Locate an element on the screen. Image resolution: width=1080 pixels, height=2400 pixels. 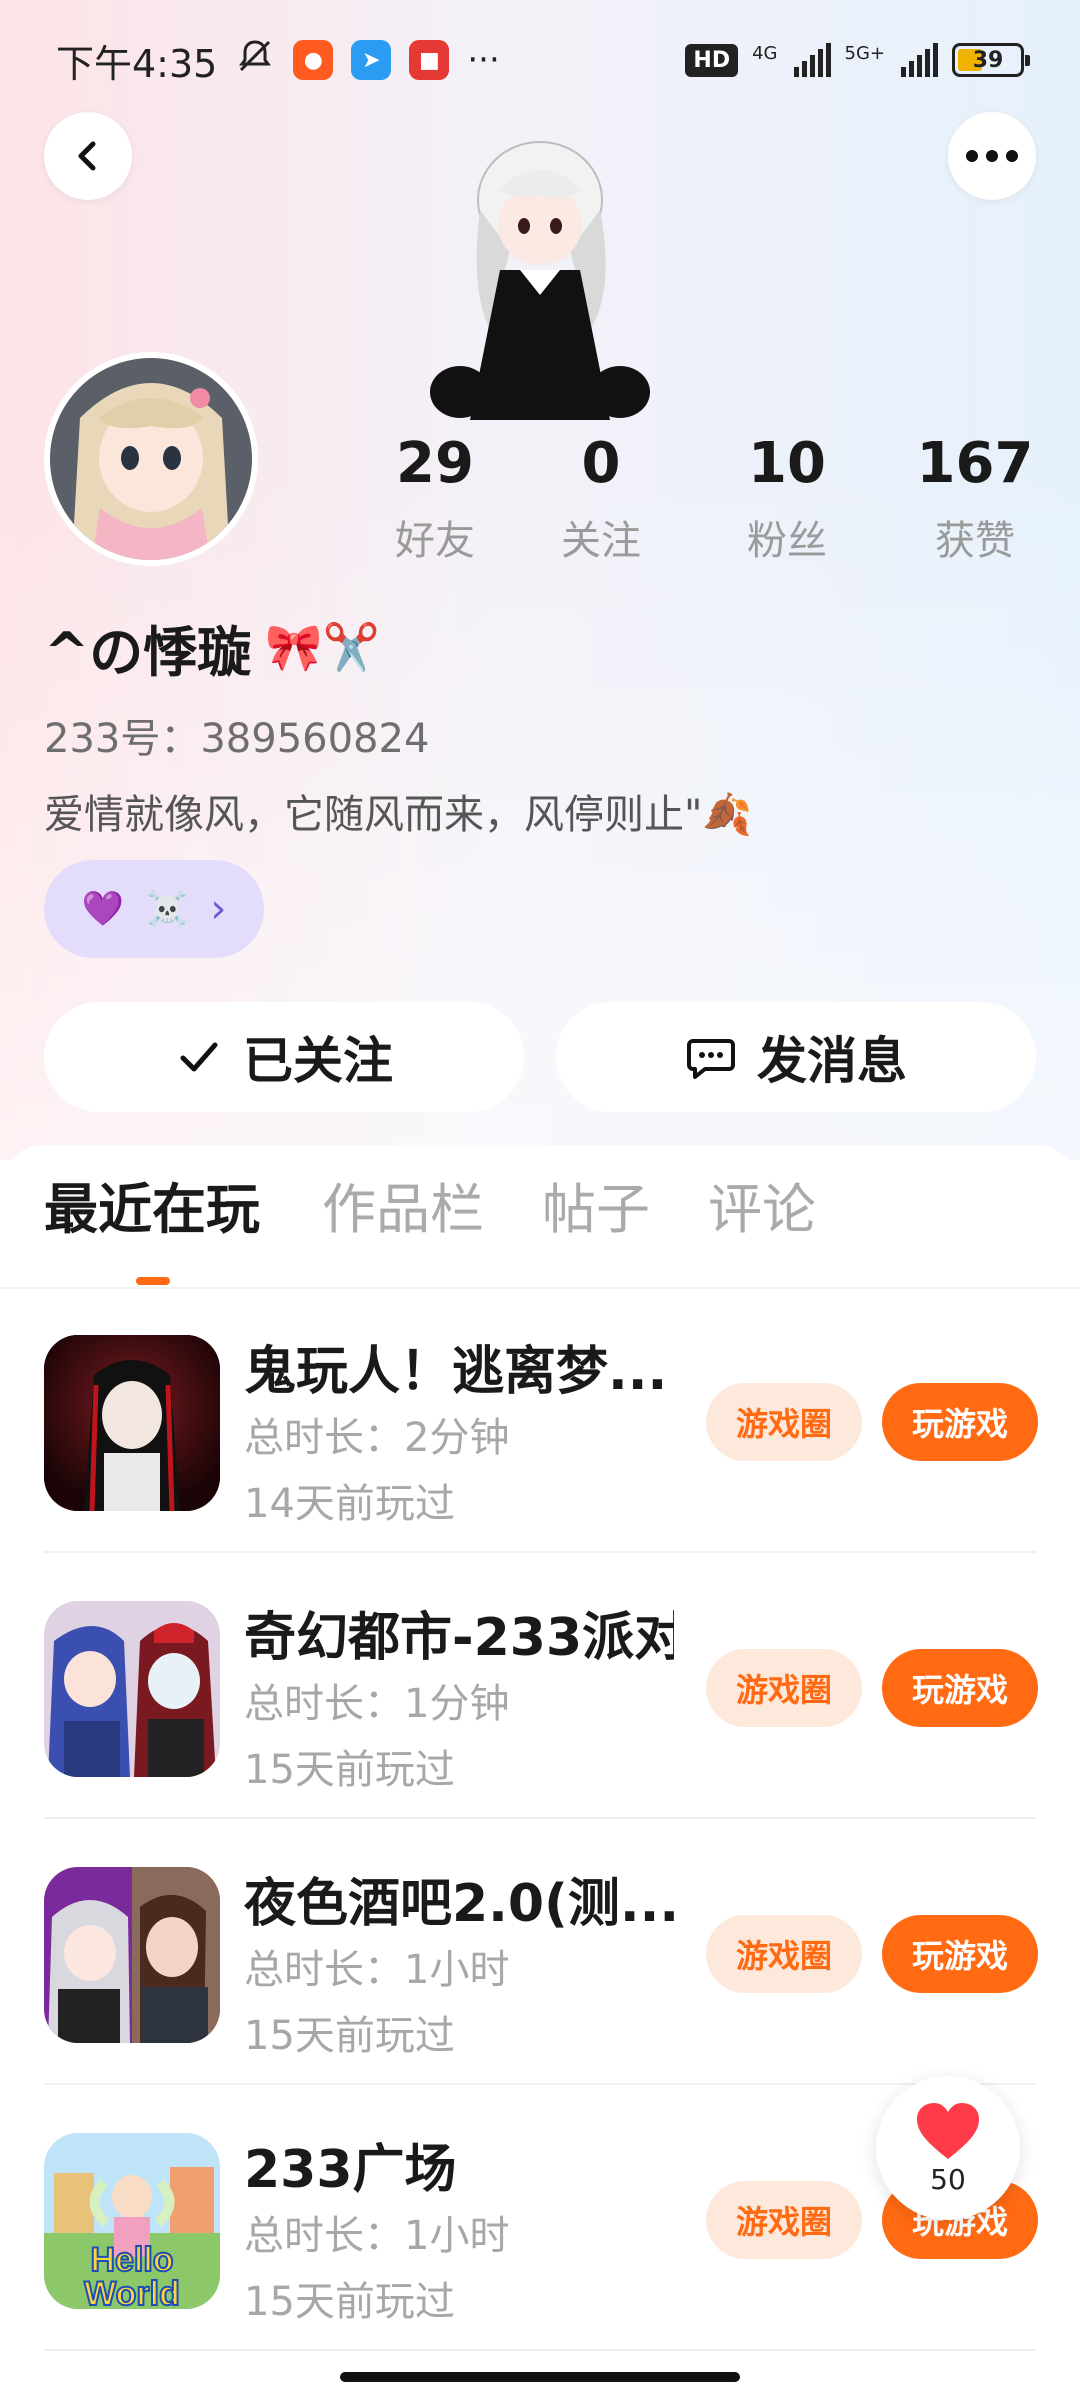
profile-tabs: 最近在玩 作品栏 帖子 评论 is located at coordinates (540, 1227).